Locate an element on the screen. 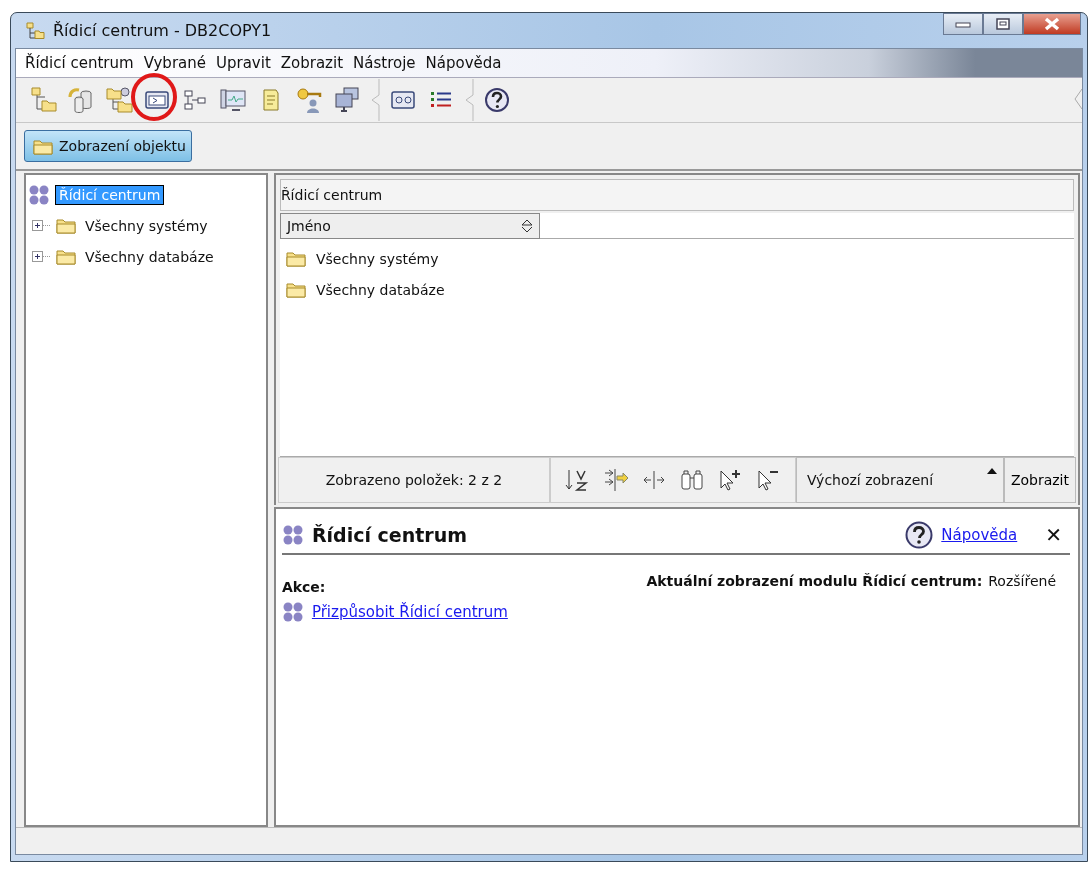  menu-item: Nápověda is located at coordinates (463, 63).